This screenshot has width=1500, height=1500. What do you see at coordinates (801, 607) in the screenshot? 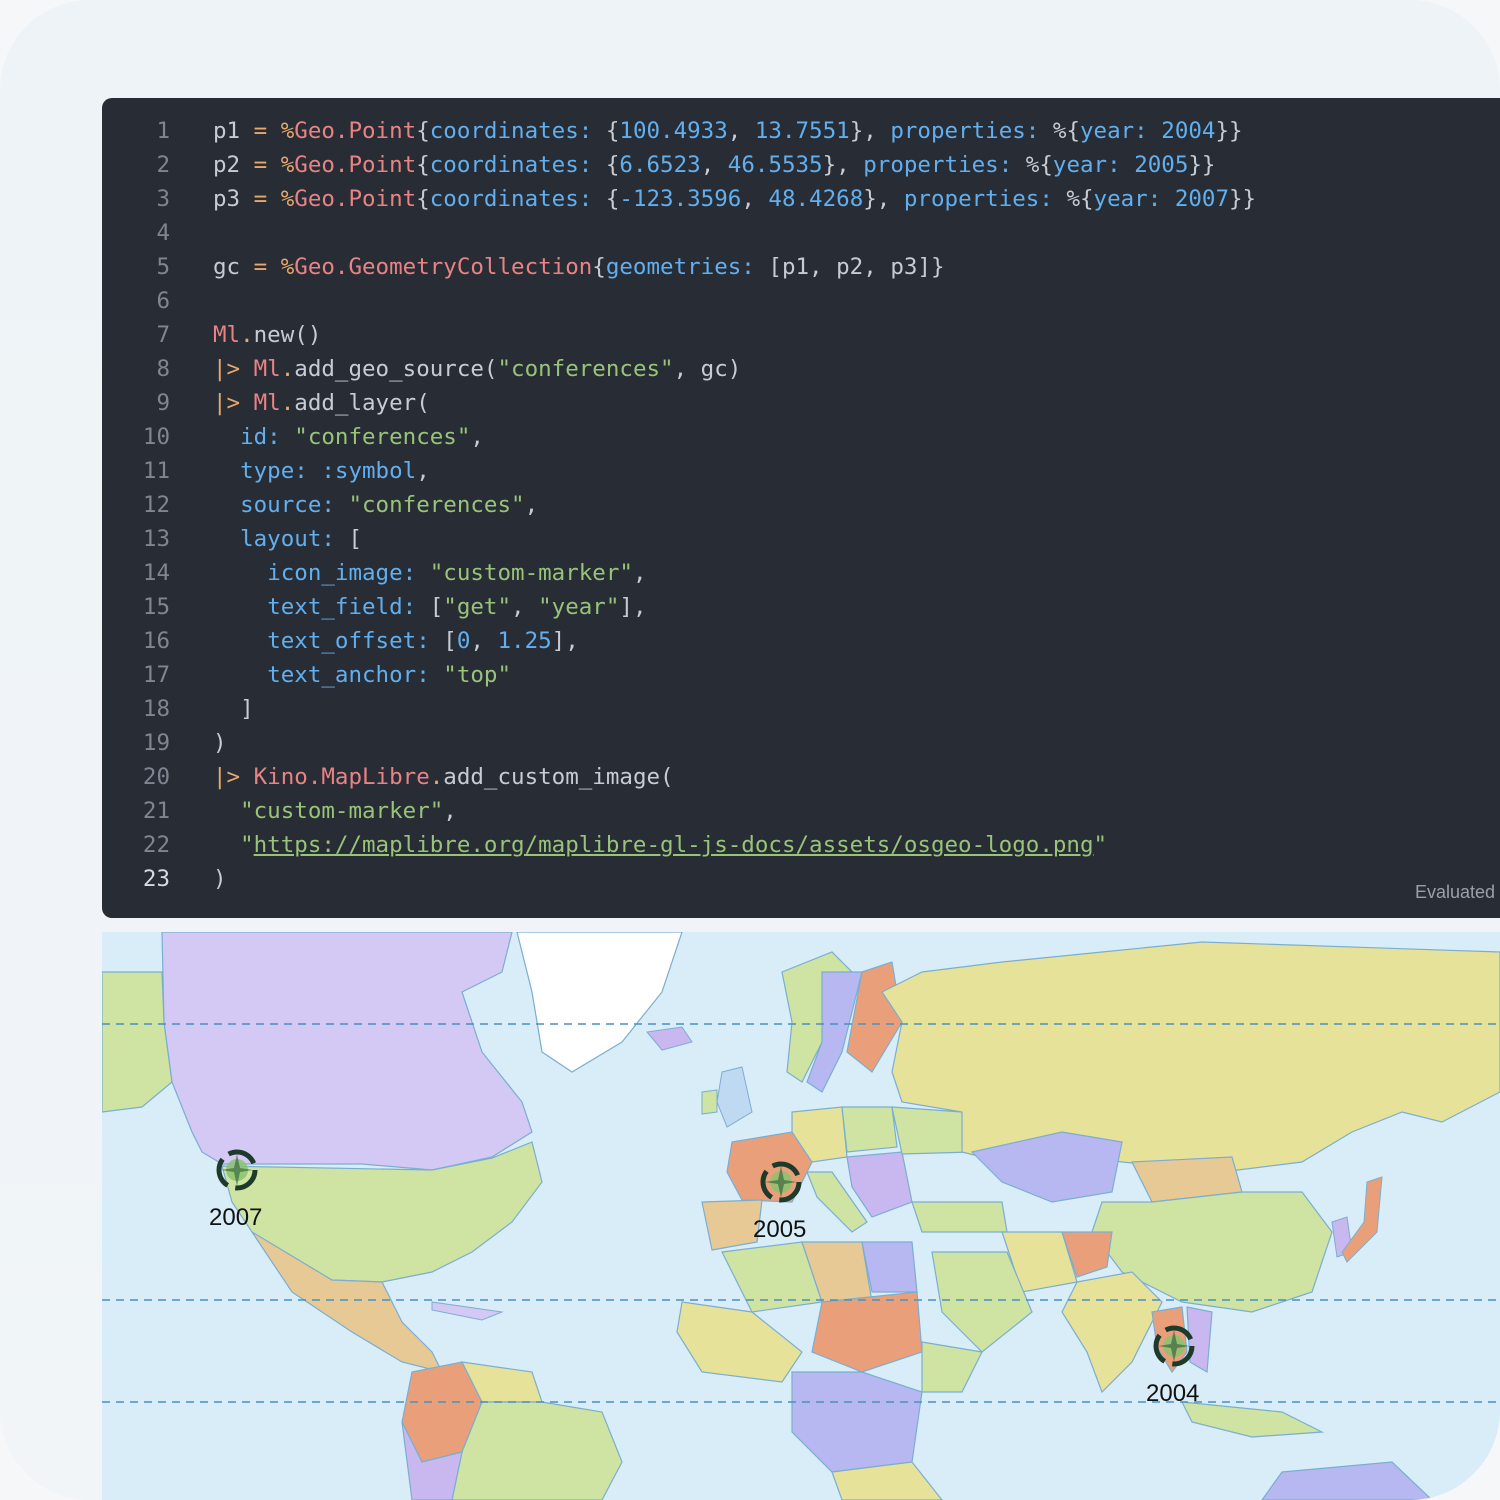
I see `code-line: 15 text_field: ["get", "year"],` at bounding box center [801, 607].